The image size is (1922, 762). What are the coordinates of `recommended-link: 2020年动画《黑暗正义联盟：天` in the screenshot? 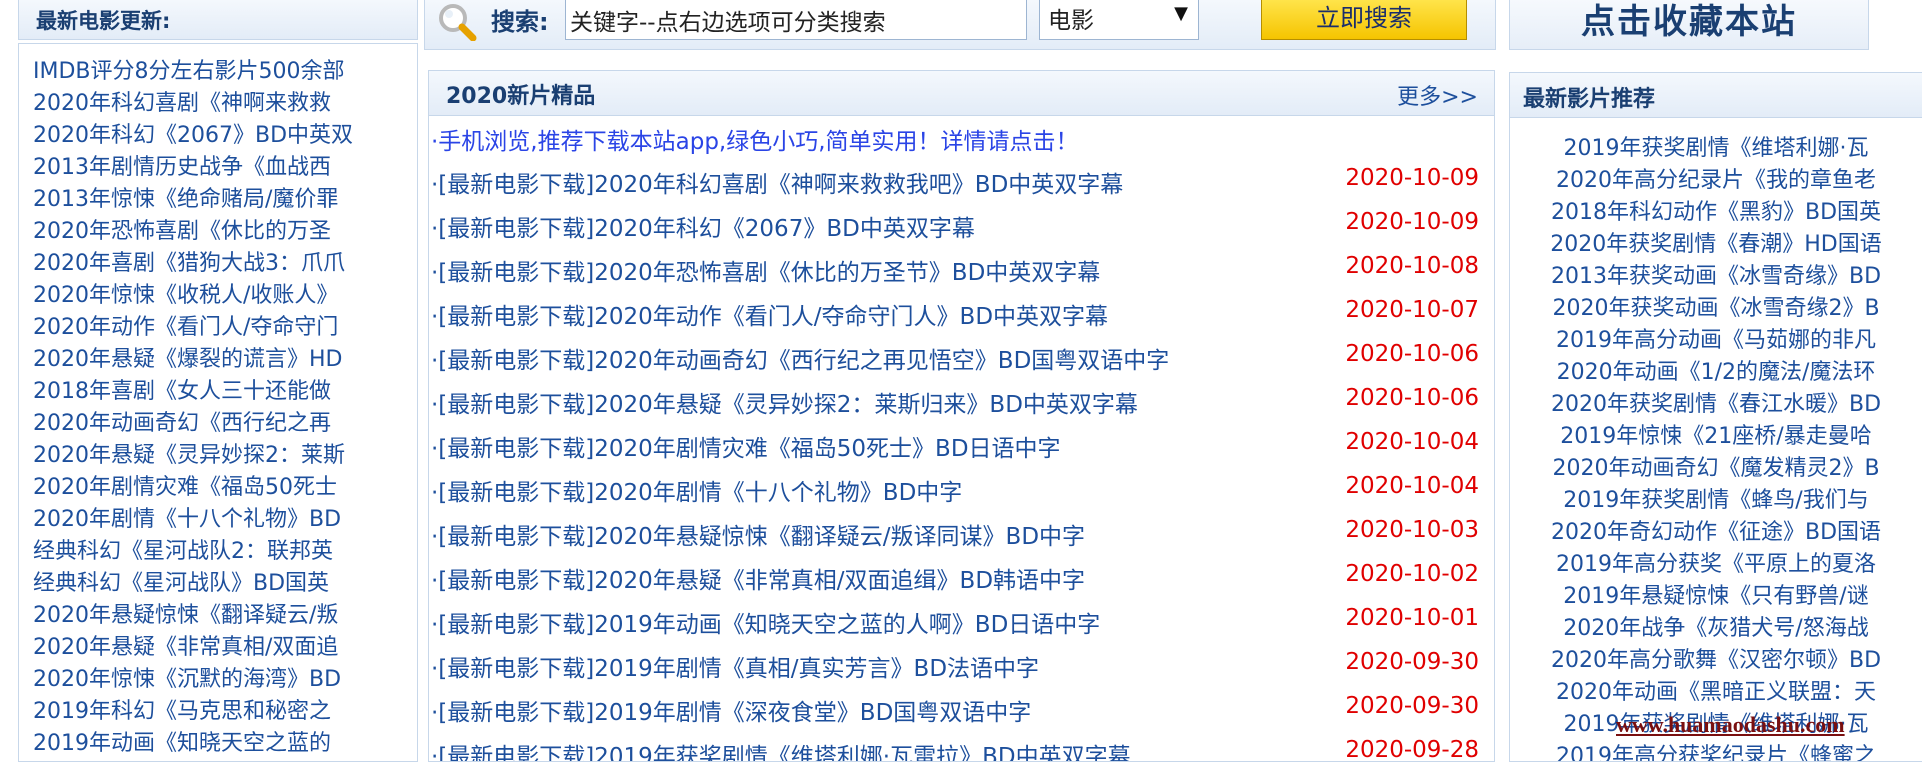 It's located at (1716, 693).